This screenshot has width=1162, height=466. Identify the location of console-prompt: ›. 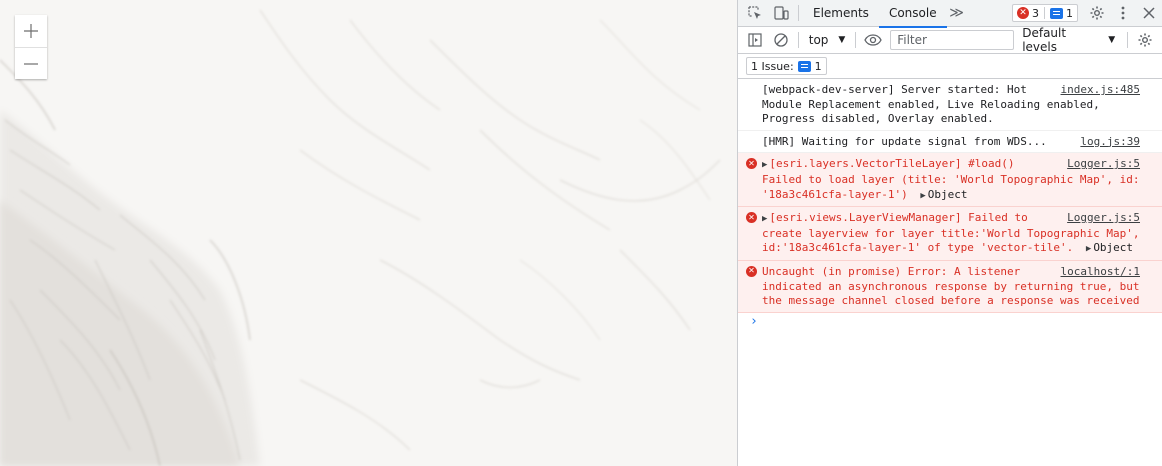
(950, 323).